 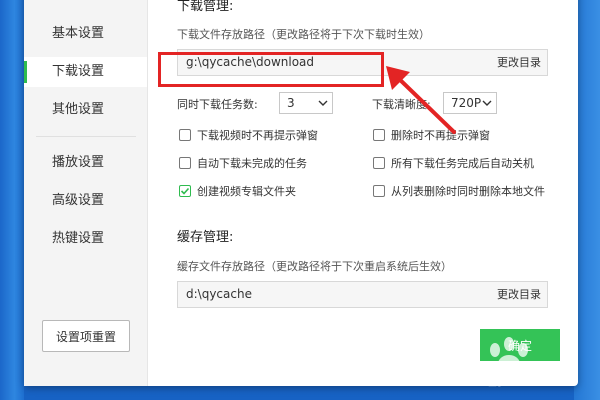 I want to click on sidebar-item-download: 下载设置, so click(x=85, y=72).